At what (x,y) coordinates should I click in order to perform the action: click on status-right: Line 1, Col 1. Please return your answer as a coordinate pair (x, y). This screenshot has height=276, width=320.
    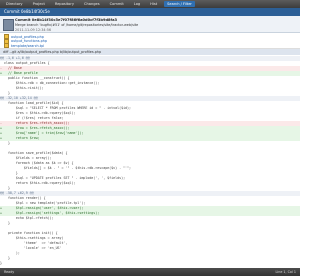
    Looking at the image, I should click on (286, 272).